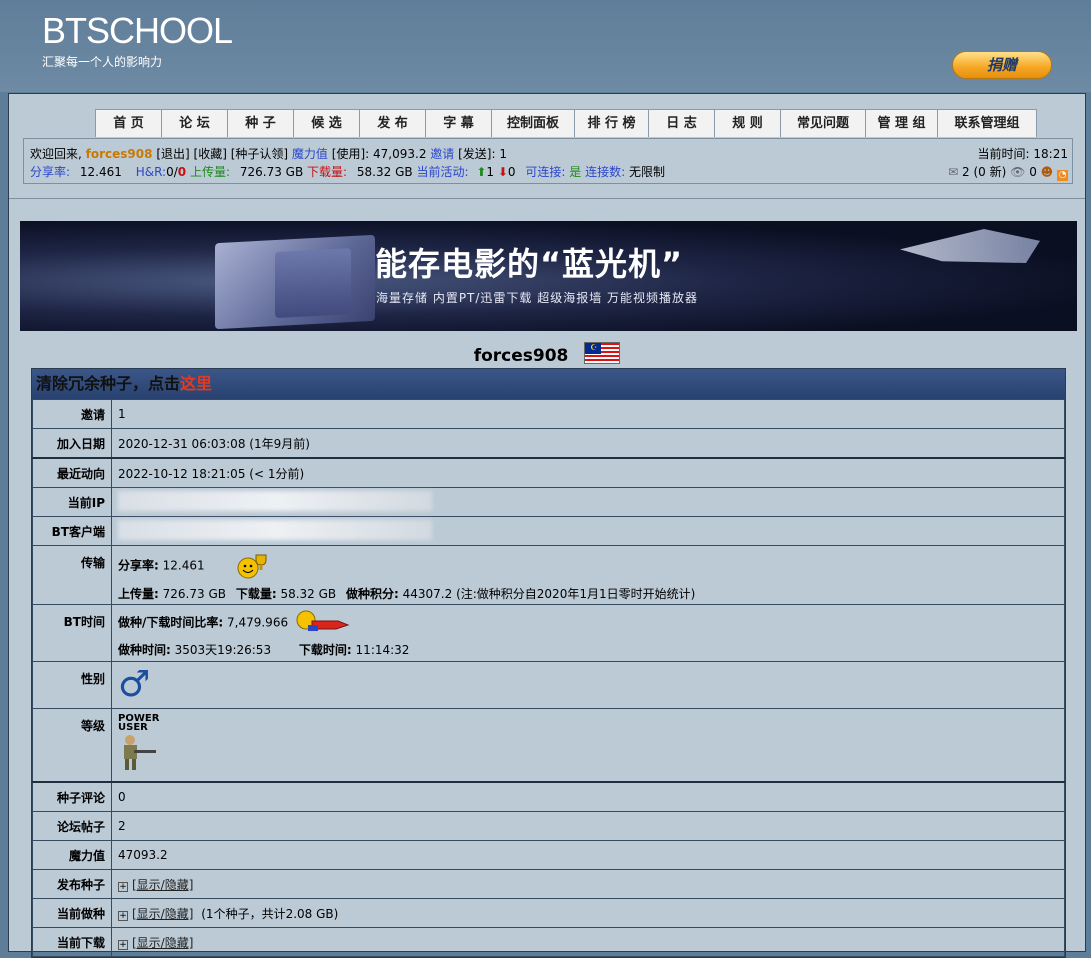 The height and width of the screenshot is (958, 1091). I want to click on toggle-seeding-link: [显示/隐藏], so click(162, 914).